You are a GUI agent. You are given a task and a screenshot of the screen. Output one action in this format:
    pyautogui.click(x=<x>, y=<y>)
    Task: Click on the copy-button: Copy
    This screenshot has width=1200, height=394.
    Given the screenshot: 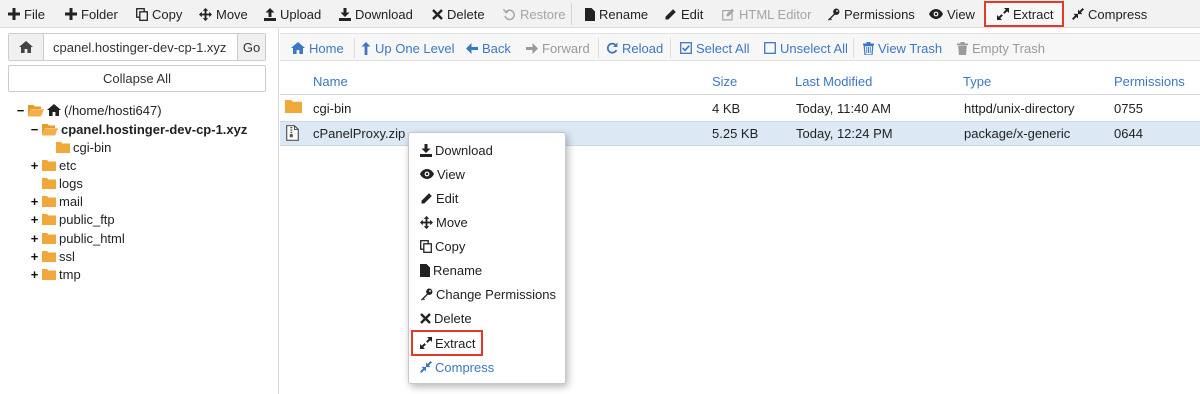 What is the action you would take?
    pyautogui.click(x=159, y=14)
    